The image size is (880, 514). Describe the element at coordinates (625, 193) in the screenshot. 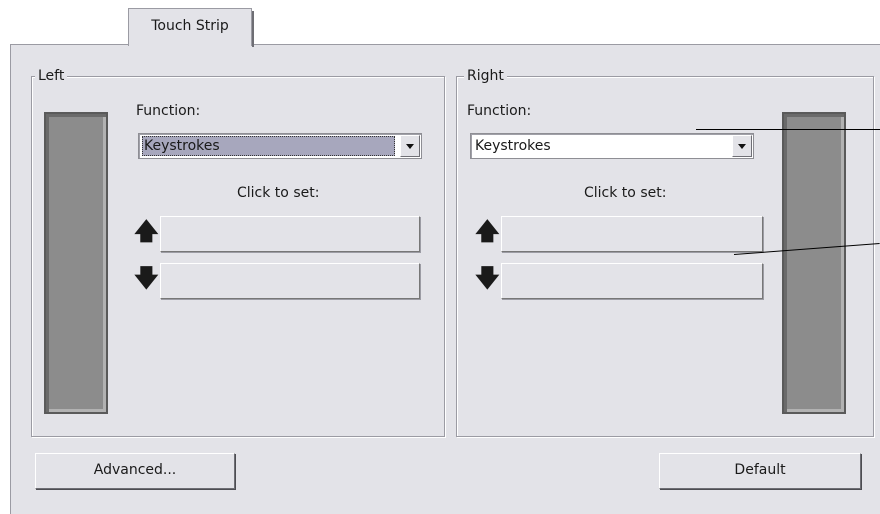

I see `right-click-to-set-label: Click to set:` at that location.